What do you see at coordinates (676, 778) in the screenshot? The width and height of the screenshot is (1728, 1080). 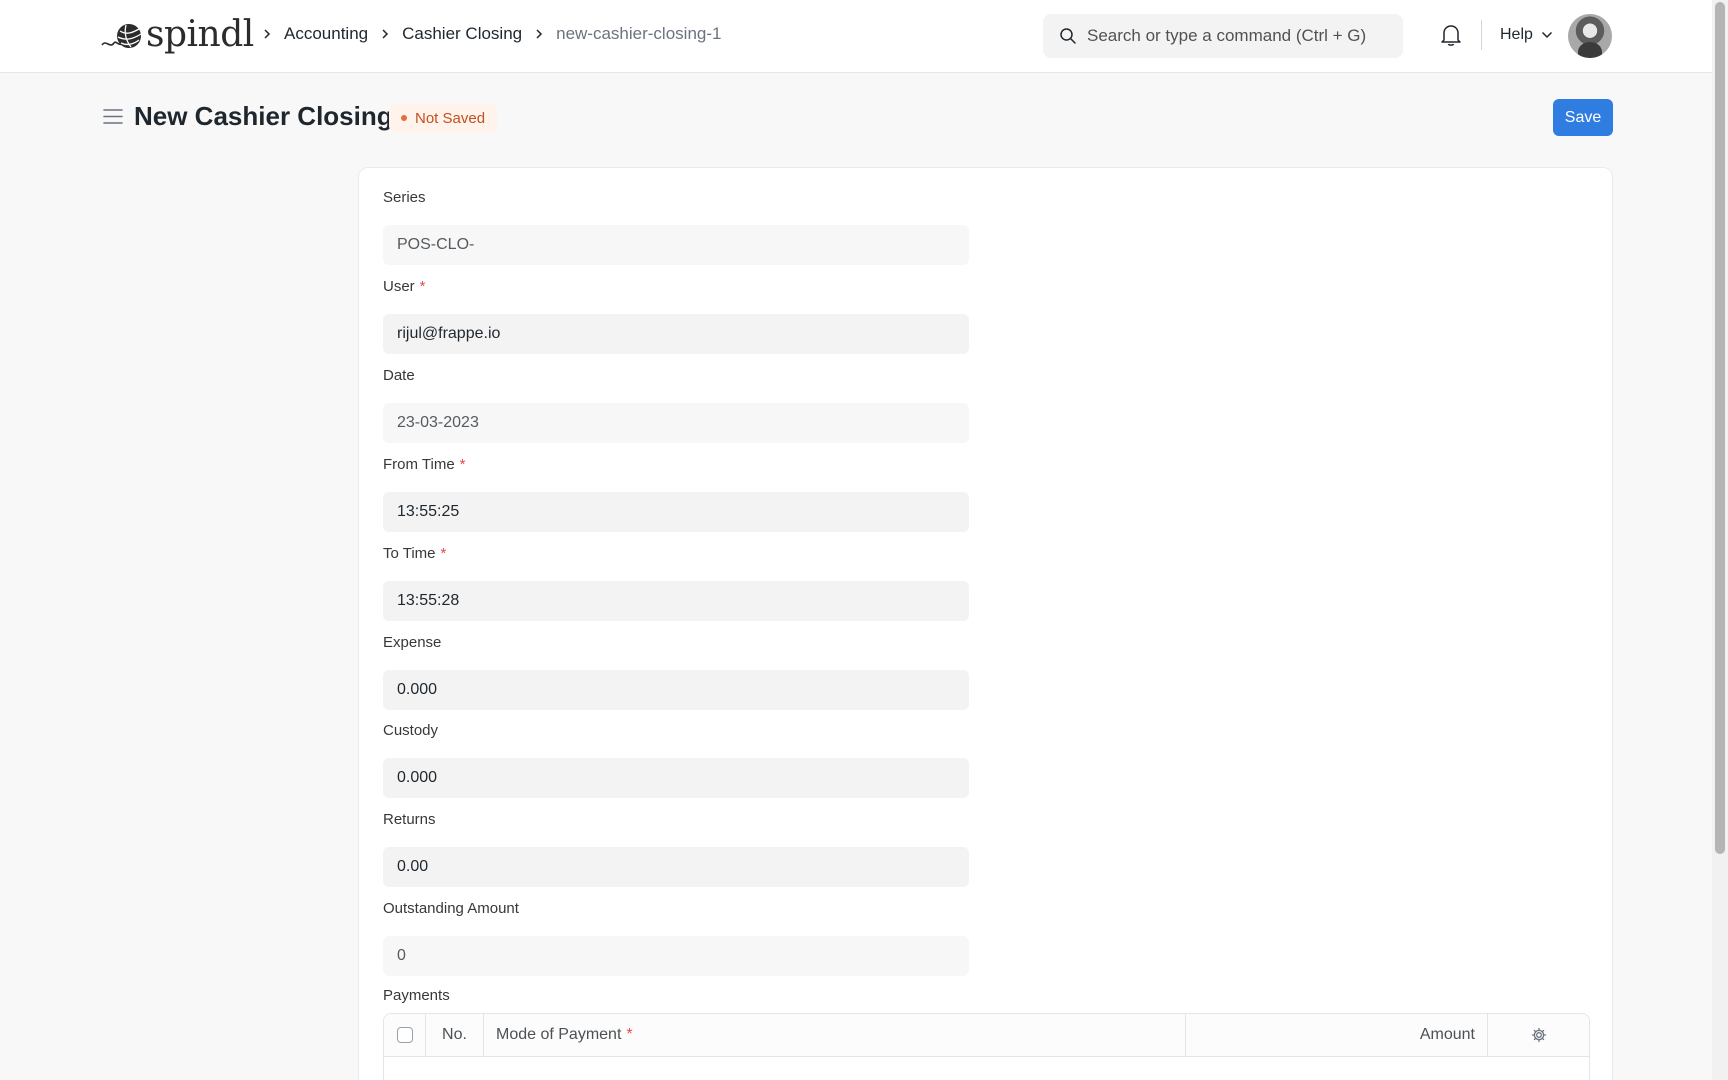 I see `custody-input` at bounding box center [676, 778].